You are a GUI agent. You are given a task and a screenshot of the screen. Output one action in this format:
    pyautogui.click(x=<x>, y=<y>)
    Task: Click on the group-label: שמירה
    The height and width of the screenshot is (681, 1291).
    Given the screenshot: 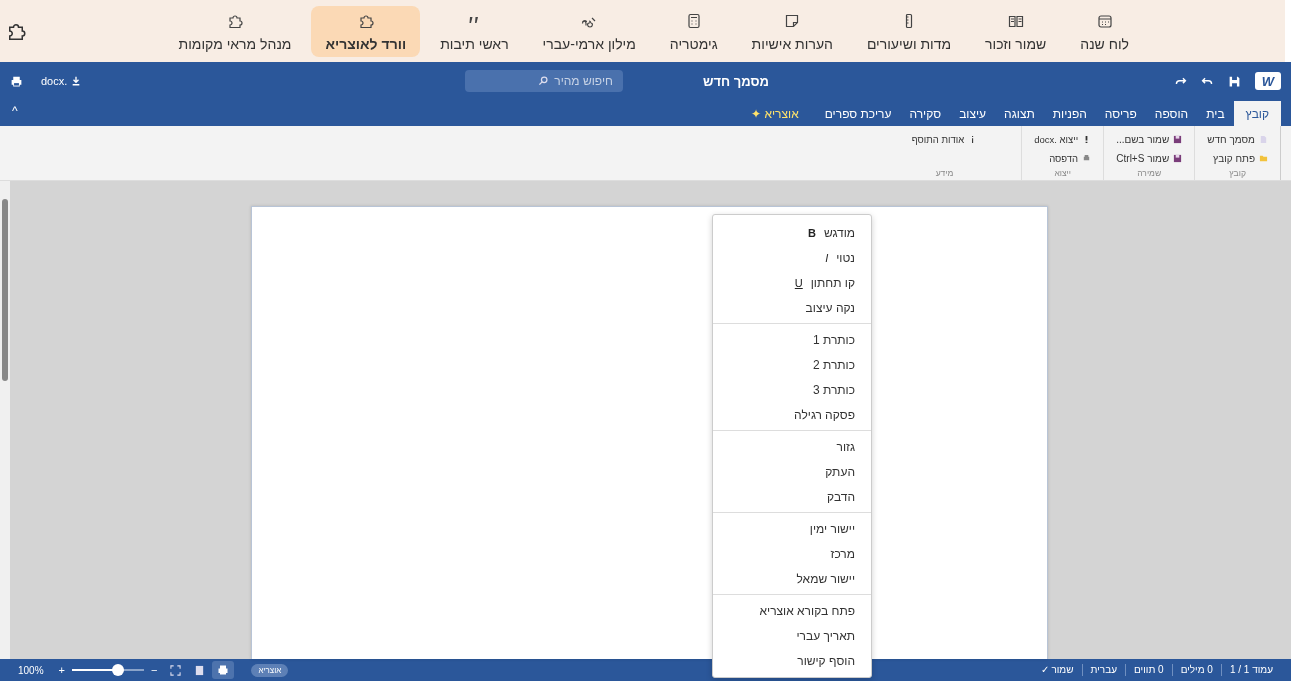 What is the action you would take?
    pyautogui.click(x=1149, y=173)
    